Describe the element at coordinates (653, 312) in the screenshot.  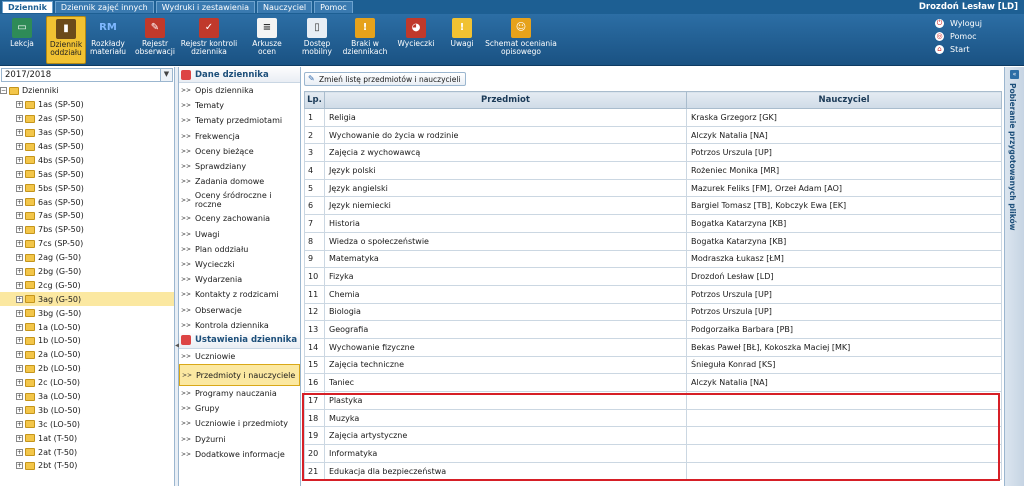
I see `table-row: 12 Biologia Potrzos Urszula [UP]` at that location.